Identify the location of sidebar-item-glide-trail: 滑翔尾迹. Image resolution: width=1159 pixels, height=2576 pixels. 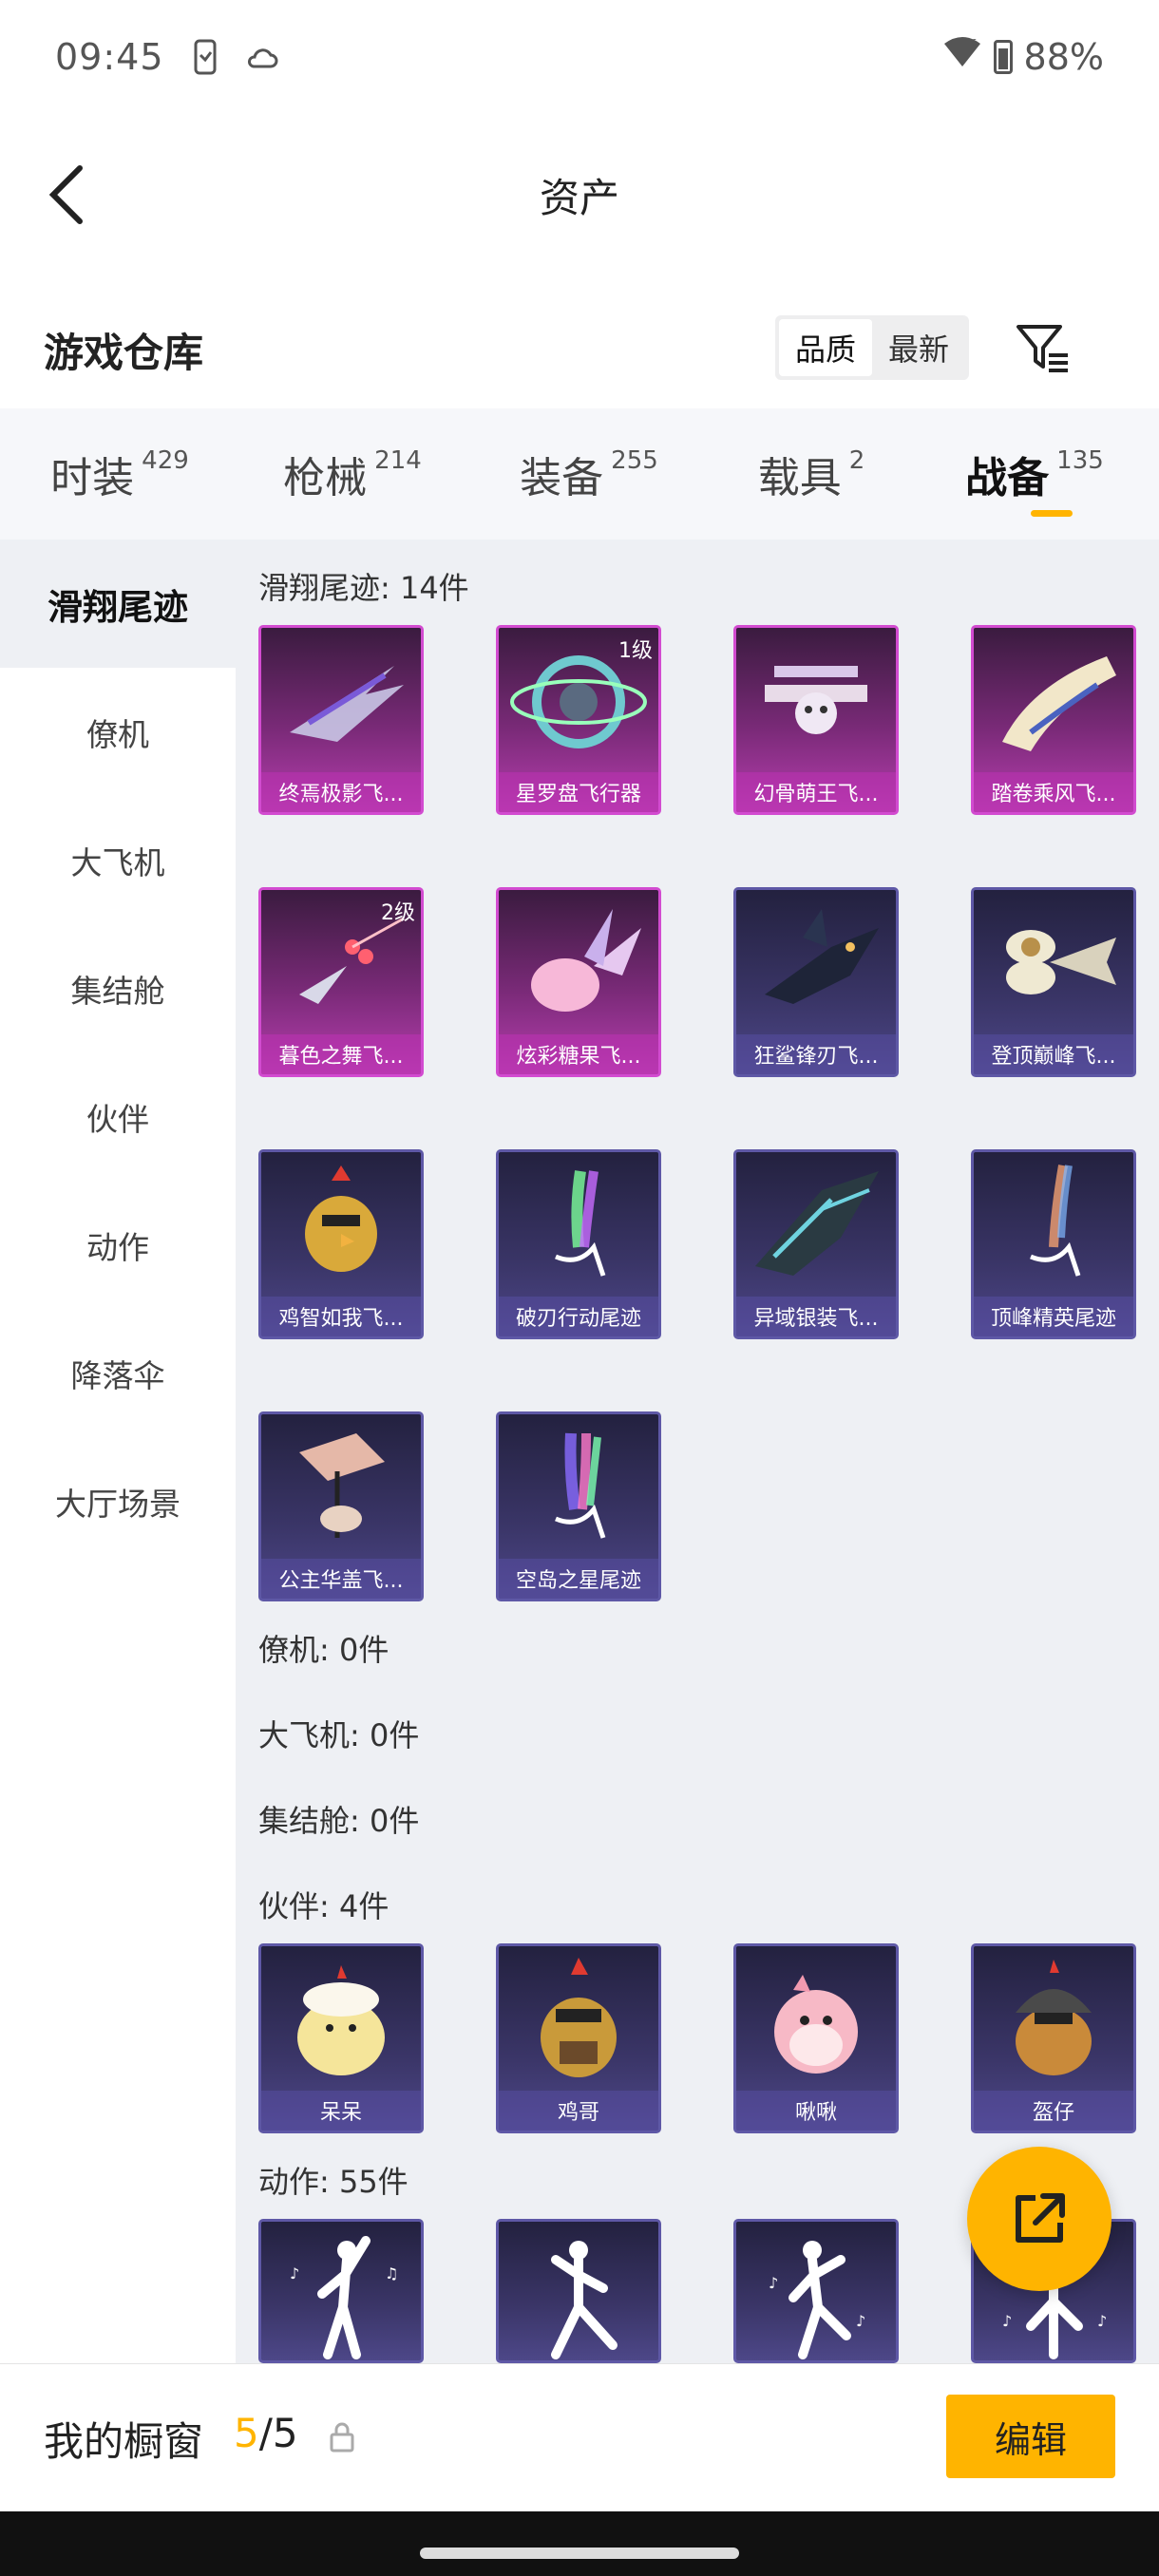
(118, 604).